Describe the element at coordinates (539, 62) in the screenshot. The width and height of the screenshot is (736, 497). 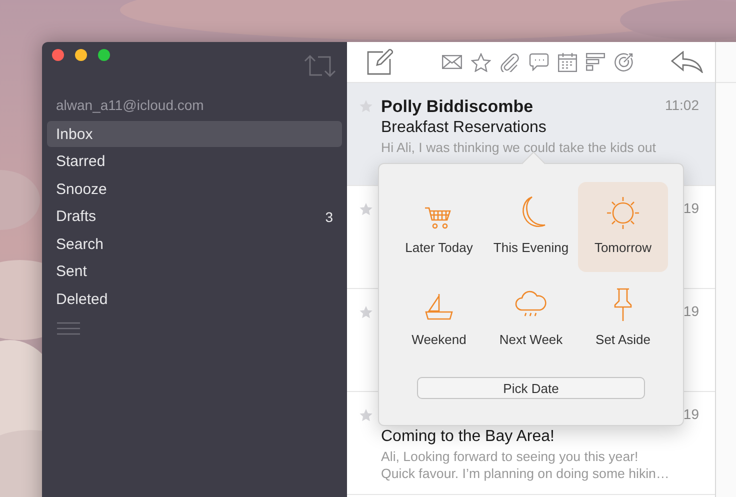
I see `chat-bubble-icon` at that location.